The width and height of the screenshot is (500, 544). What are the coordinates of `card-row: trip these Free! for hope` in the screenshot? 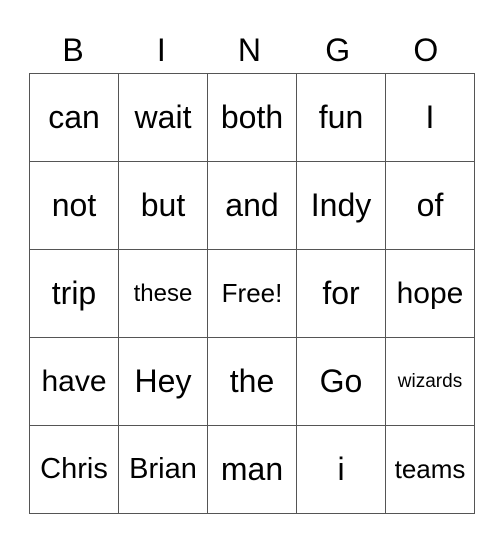 It's located at (252, 293).